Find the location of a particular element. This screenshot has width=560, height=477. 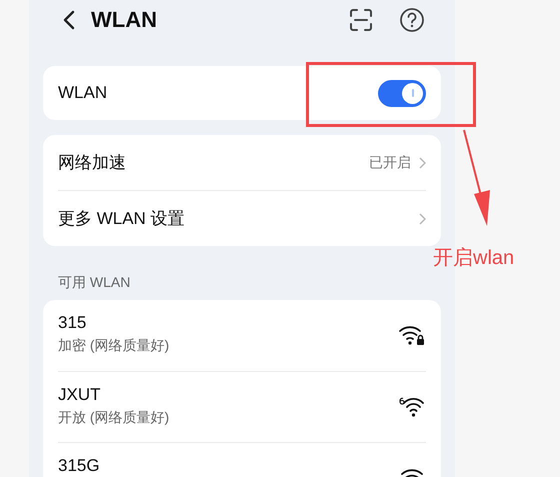

network-detail: 开放 (网络质量好) is located at coordinates (114, 418).